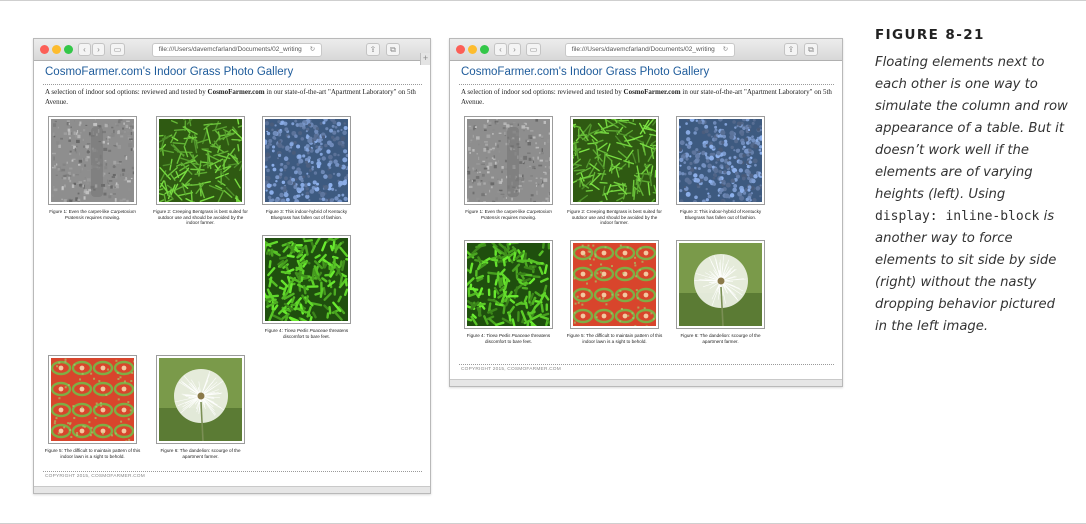  What do you see at coordinates (930, 35) in the screenshot?
I see `figure-label: FIGURE 8-21` at bounding box center [930, 35].